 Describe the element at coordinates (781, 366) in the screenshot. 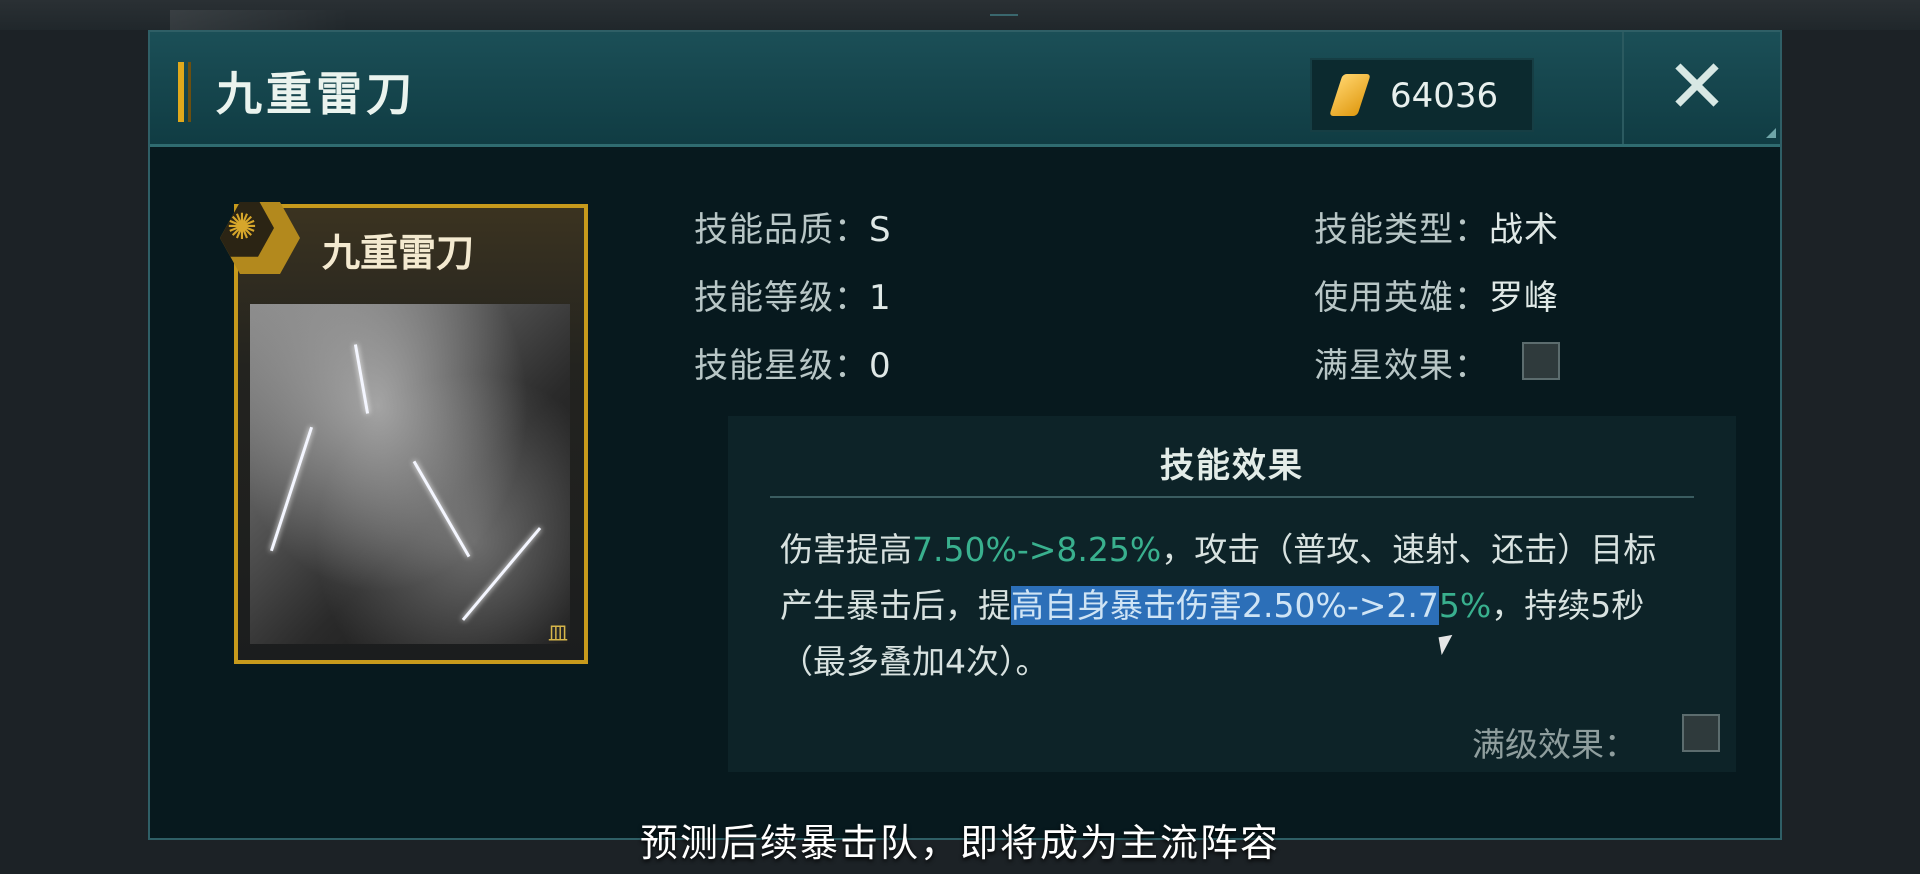

I see `attr-star-label: 技能星级：` at that location.